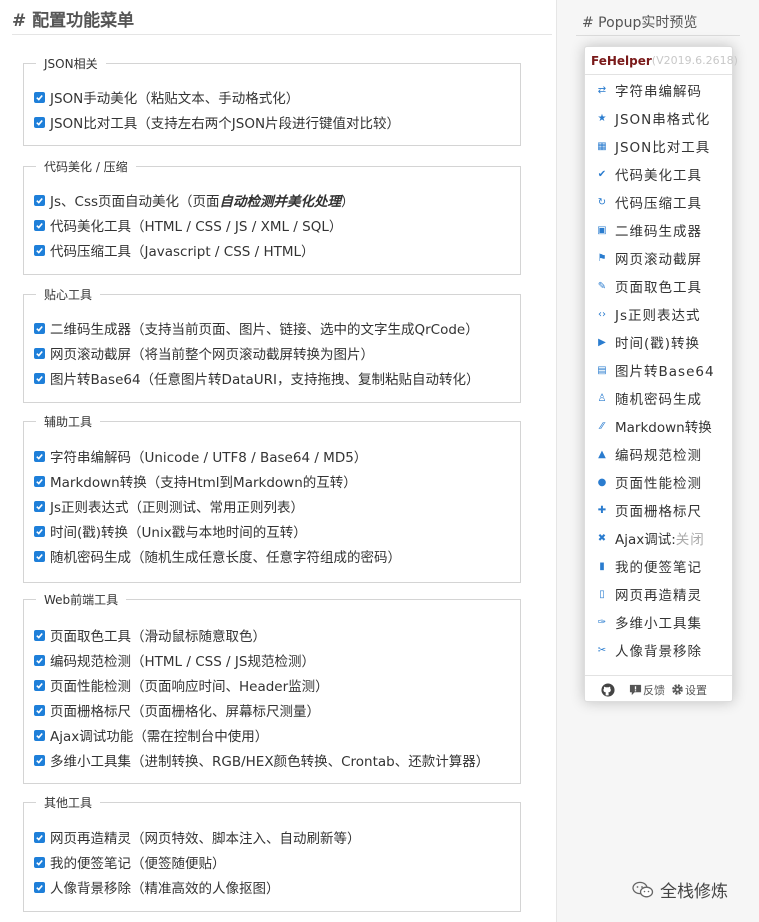 The height and width of the screenshot is (922, 759). Describe the element at coordinates (677, 689) in the screenshot. I see `gear-icon` at that location.